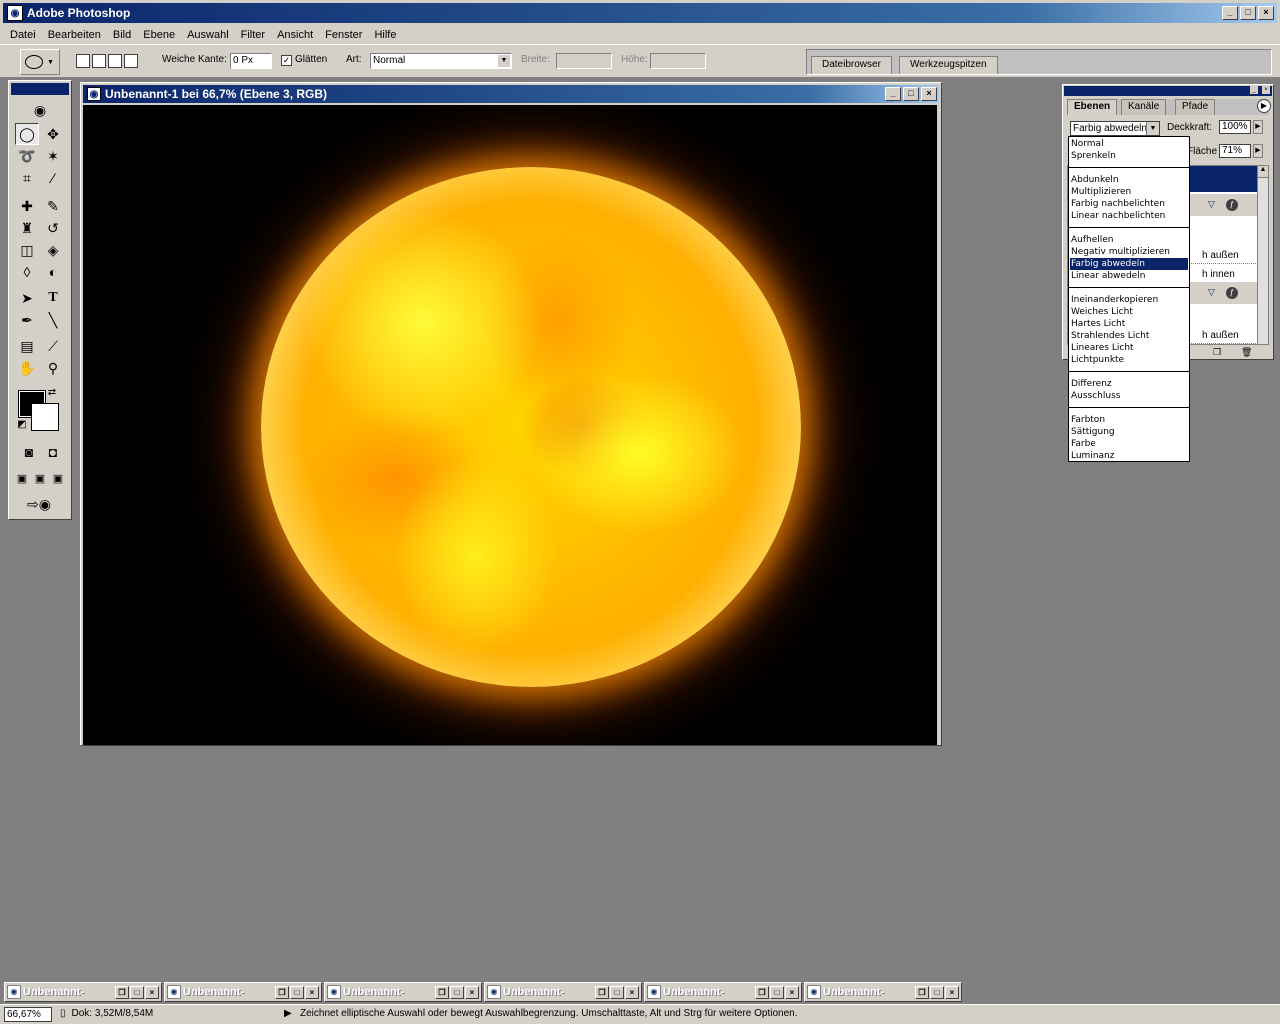 This screenshot has width=1280, height=1024. I want to click on screen-mode-full-icon: ▣, so click(58, 478).